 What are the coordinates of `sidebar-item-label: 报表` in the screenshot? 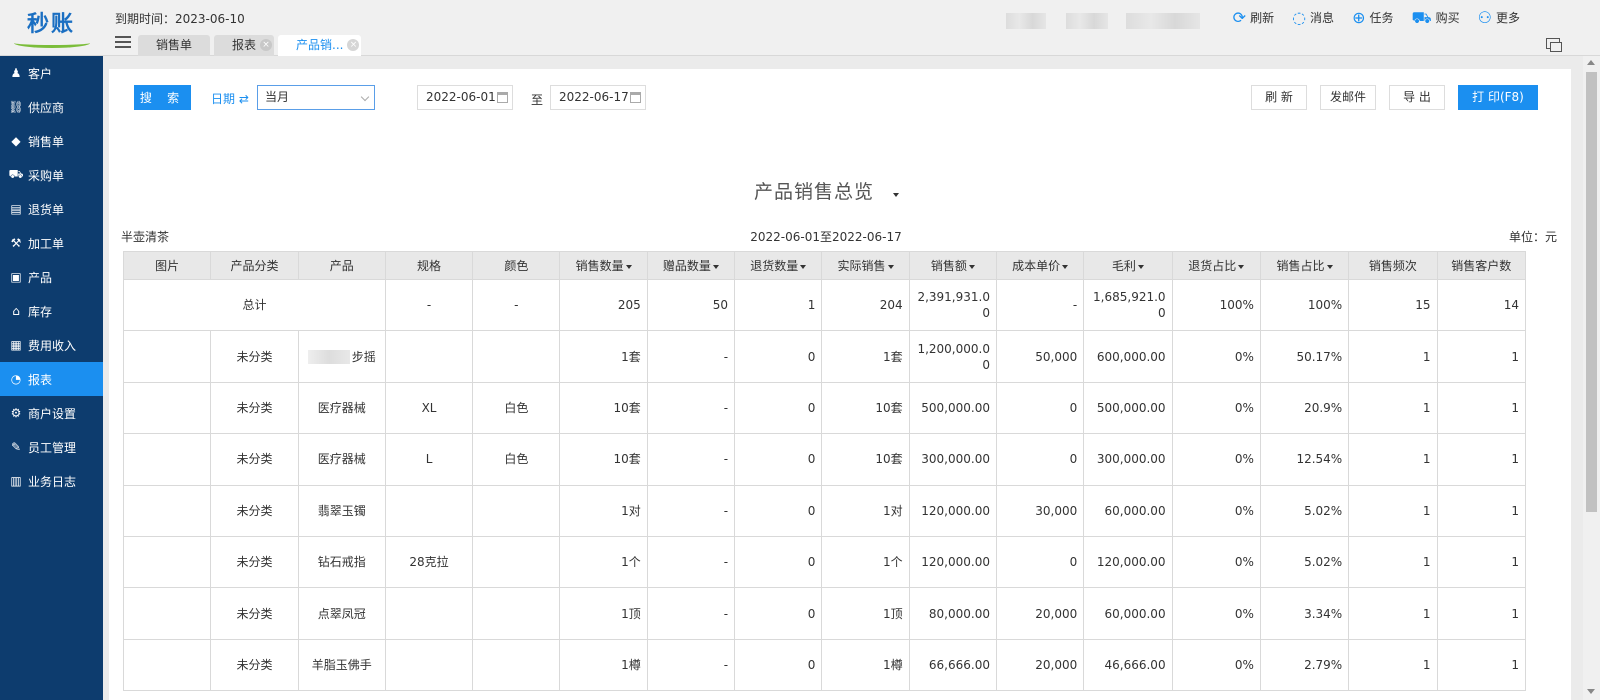 It's located at (40, 379).